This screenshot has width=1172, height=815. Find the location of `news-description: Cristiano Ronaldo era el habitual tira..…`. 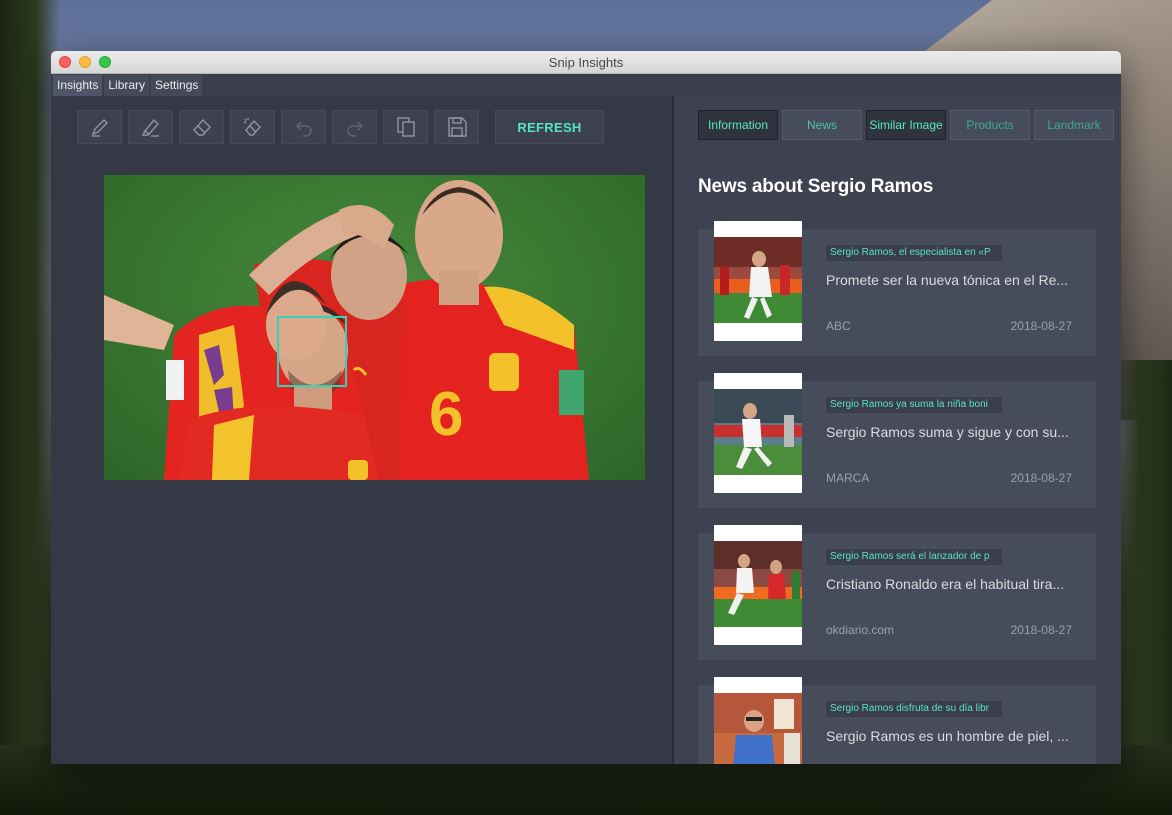

news-description: Cristiano Ronaldo era el habitual tira..… is located at coordinates (945, 584).